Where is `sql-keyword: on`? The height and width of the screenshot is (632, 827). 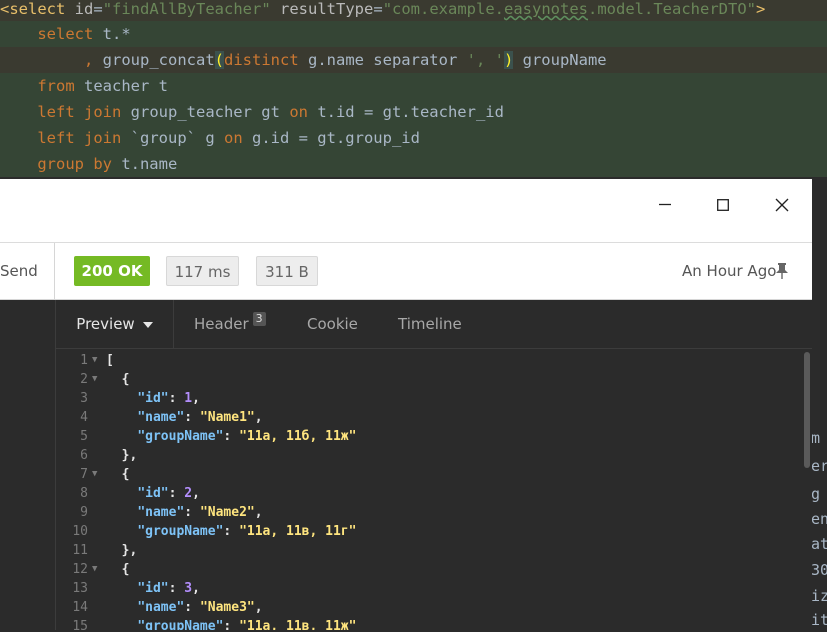
sql-keyword: on is located at coordinates (298, 112).